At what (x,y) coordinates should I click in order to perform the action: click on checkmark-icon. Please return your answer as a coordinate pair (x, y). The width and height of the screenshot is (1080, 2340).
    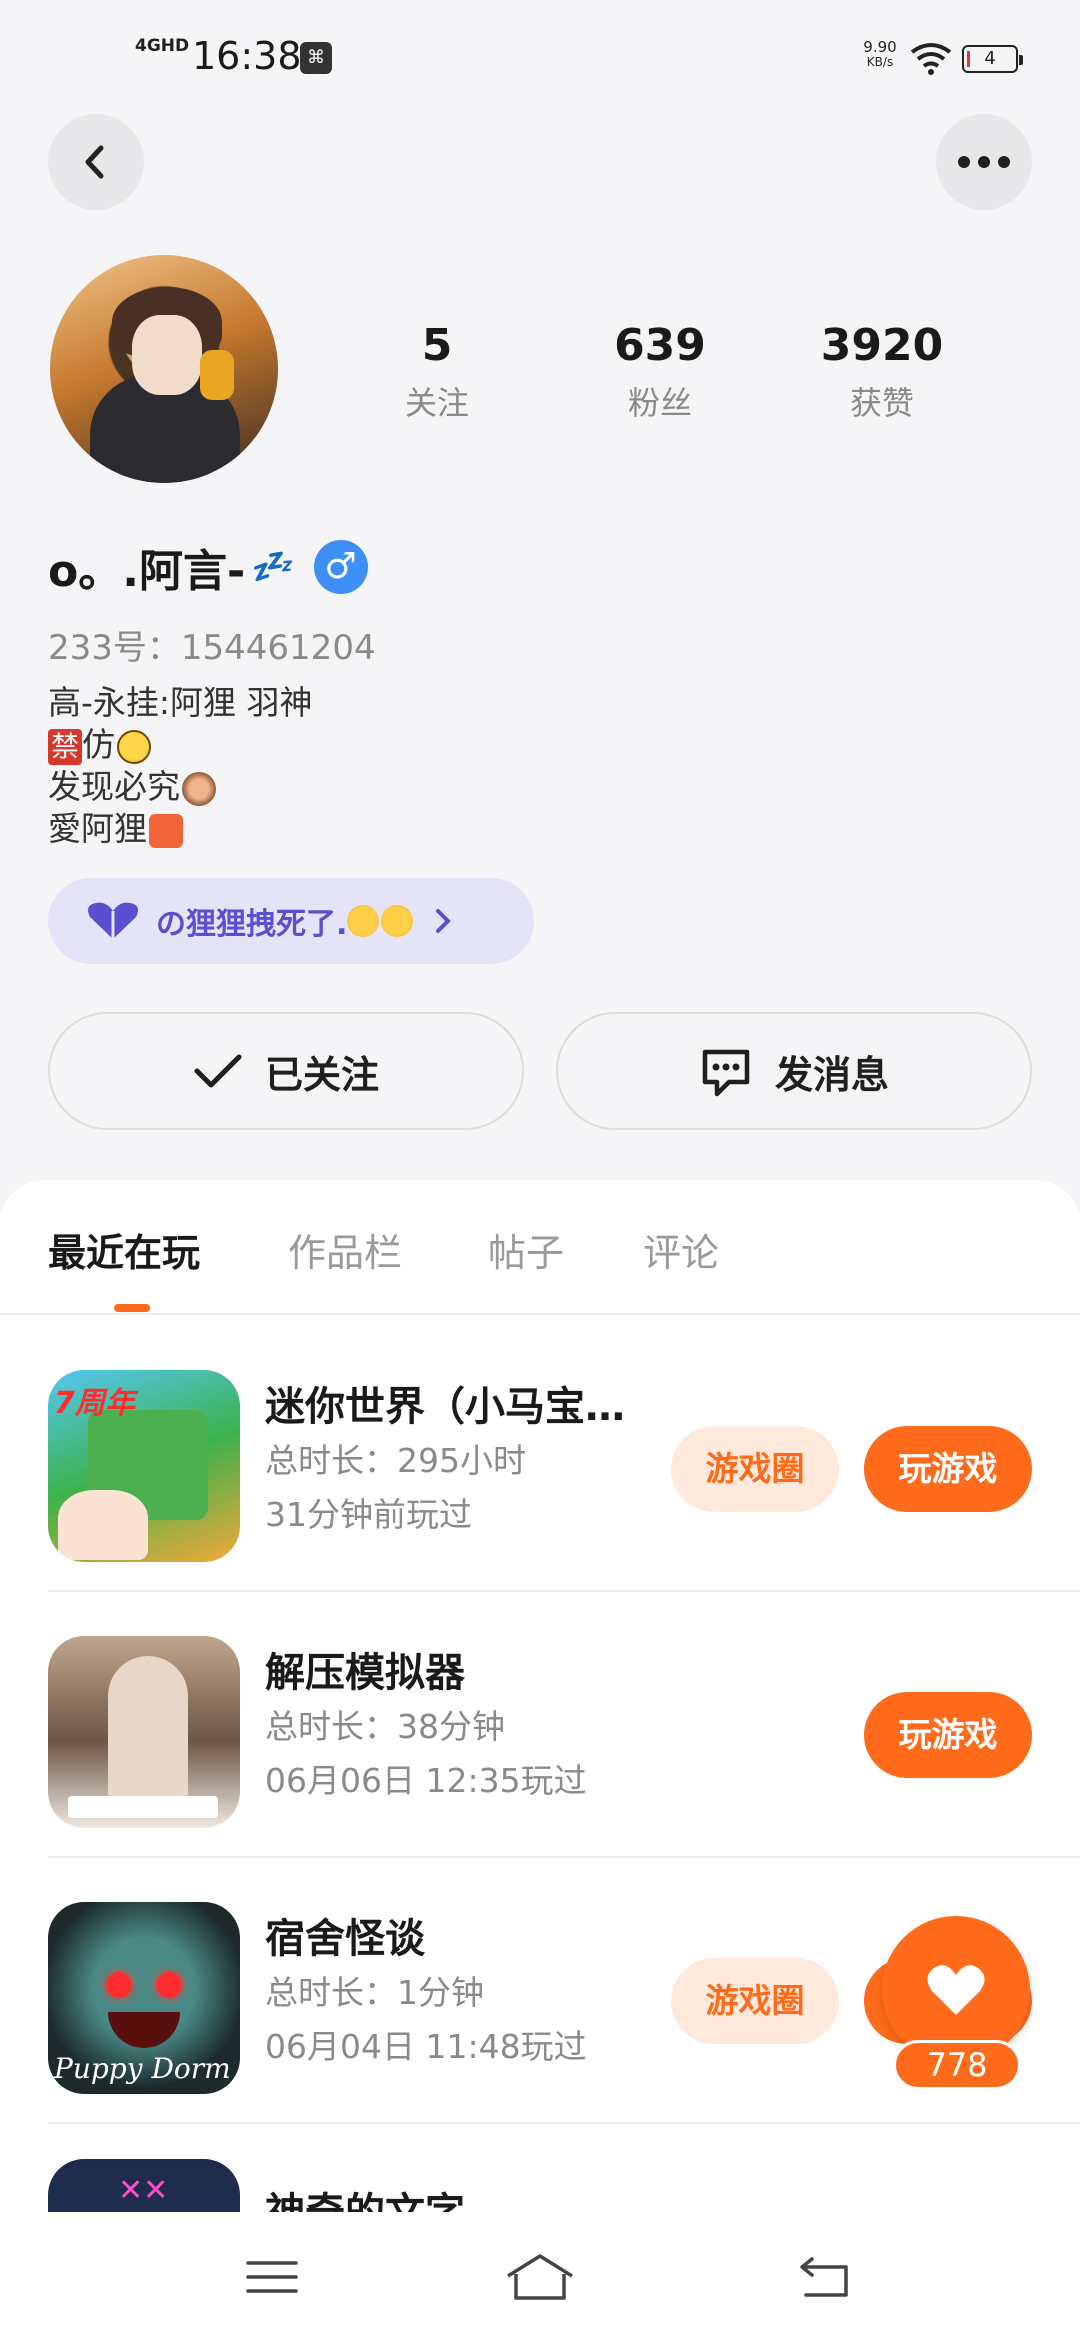
    Looking at the image, I should click on (218, 1071).